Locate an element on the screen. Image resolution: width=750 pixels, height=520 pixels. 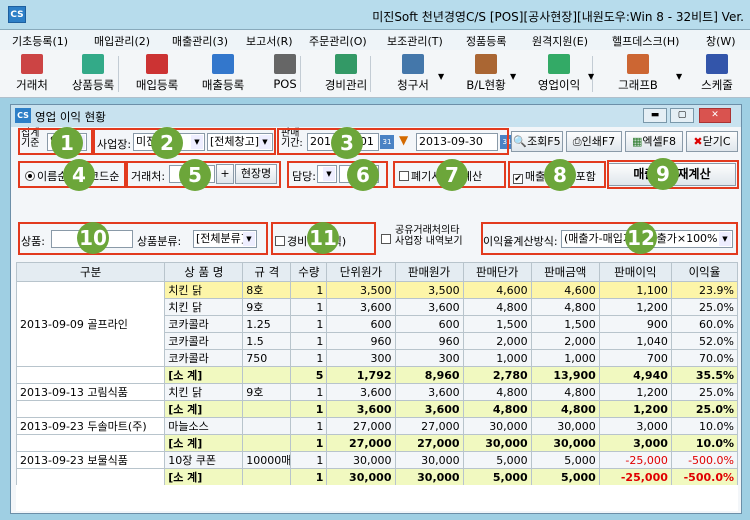
badge-12: 12 is located at coordinates (641, 238).